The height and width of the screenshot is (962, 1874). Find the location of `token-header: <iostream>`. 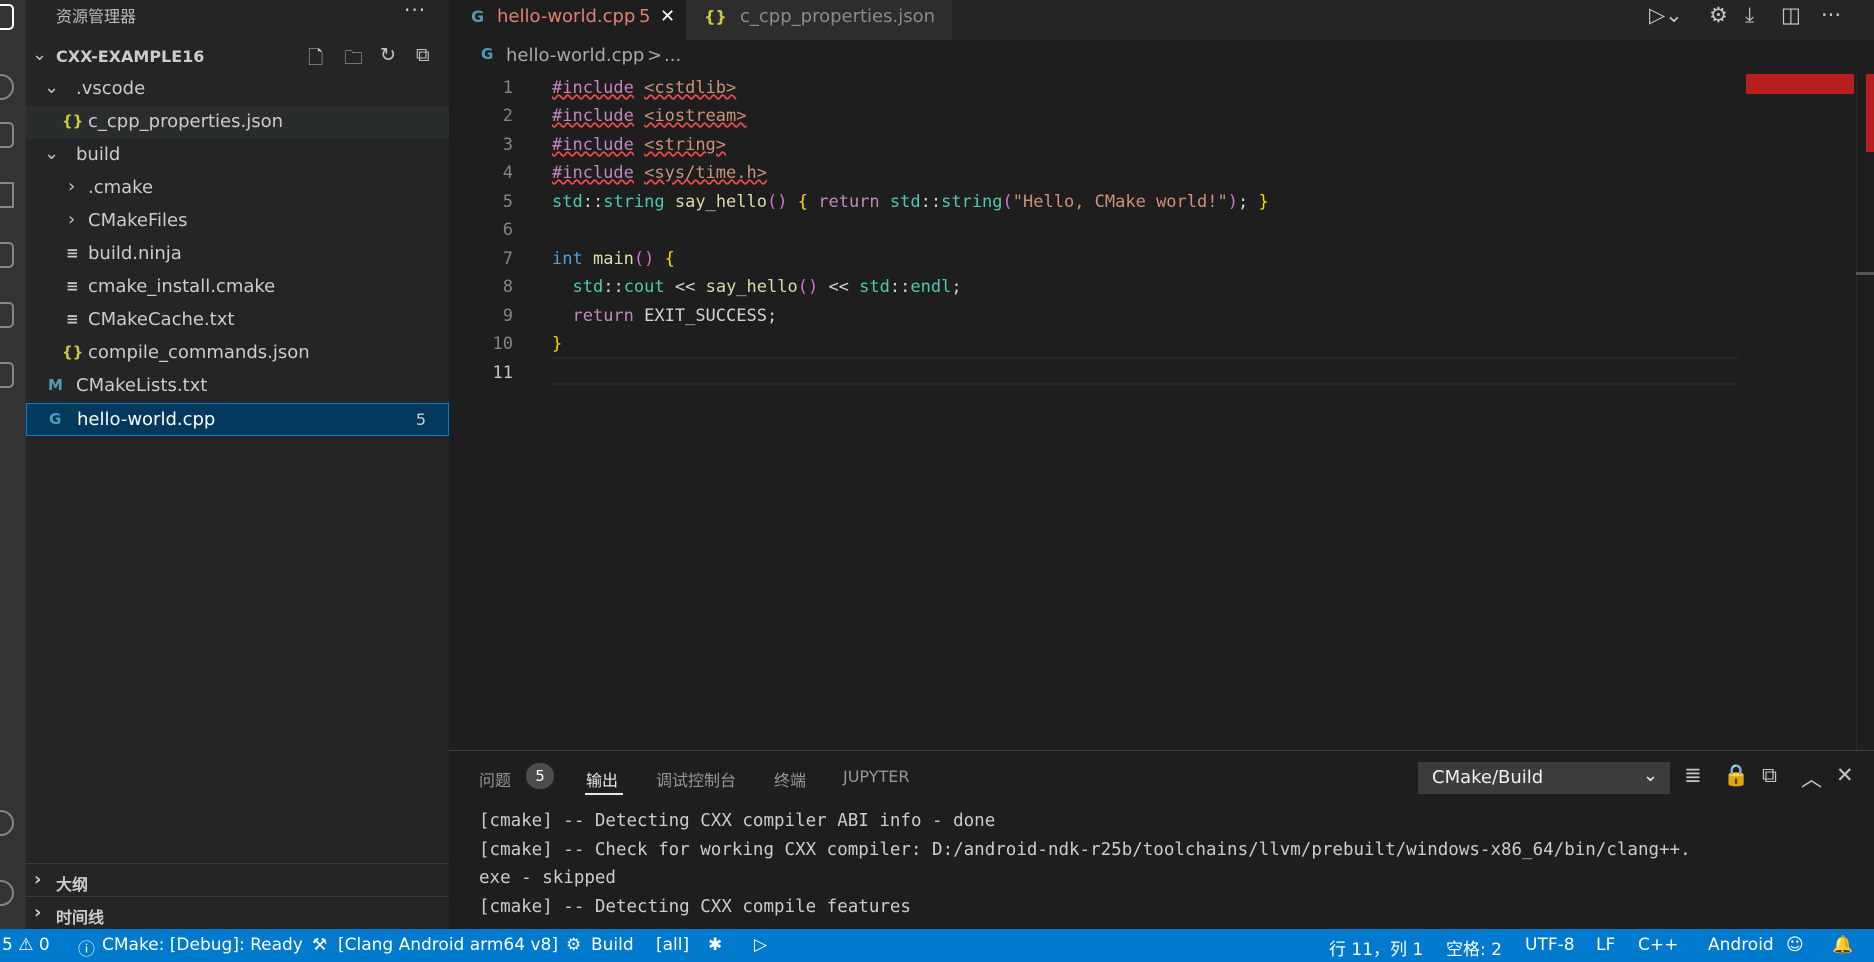

token-header: <iostream> is located at coordinates (695, 116).